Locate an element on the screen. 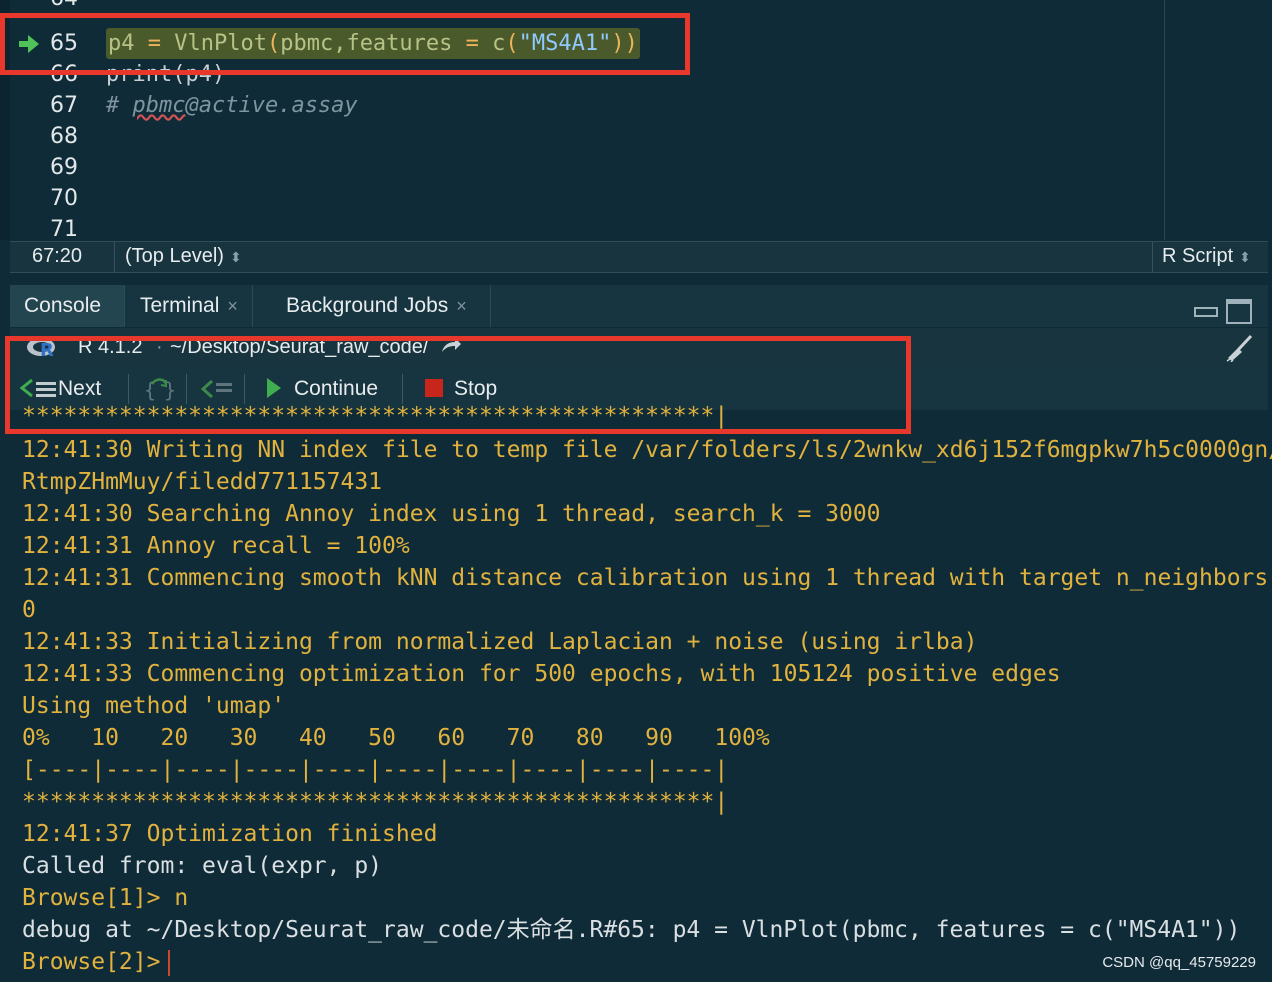 The image size is (1272, 982). console-pane-tabs: Console Terminal × Background Jobs × is located at coordinates (639, 306).